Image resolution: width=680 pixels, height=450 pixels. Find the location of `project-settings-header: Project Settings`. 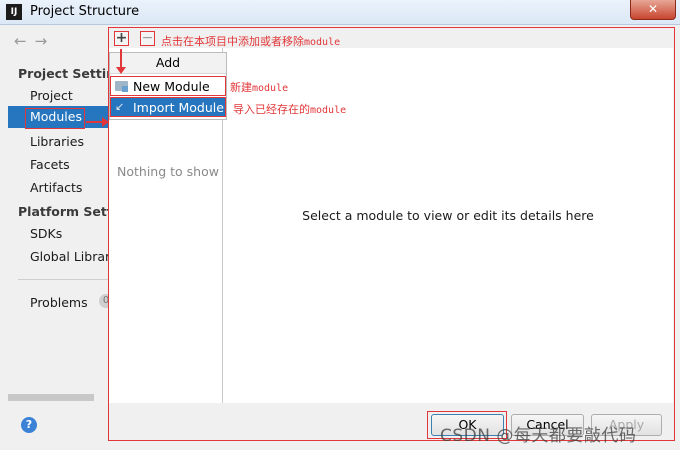

project-settings-header: Project Settings is located at coordinates (63, 73).